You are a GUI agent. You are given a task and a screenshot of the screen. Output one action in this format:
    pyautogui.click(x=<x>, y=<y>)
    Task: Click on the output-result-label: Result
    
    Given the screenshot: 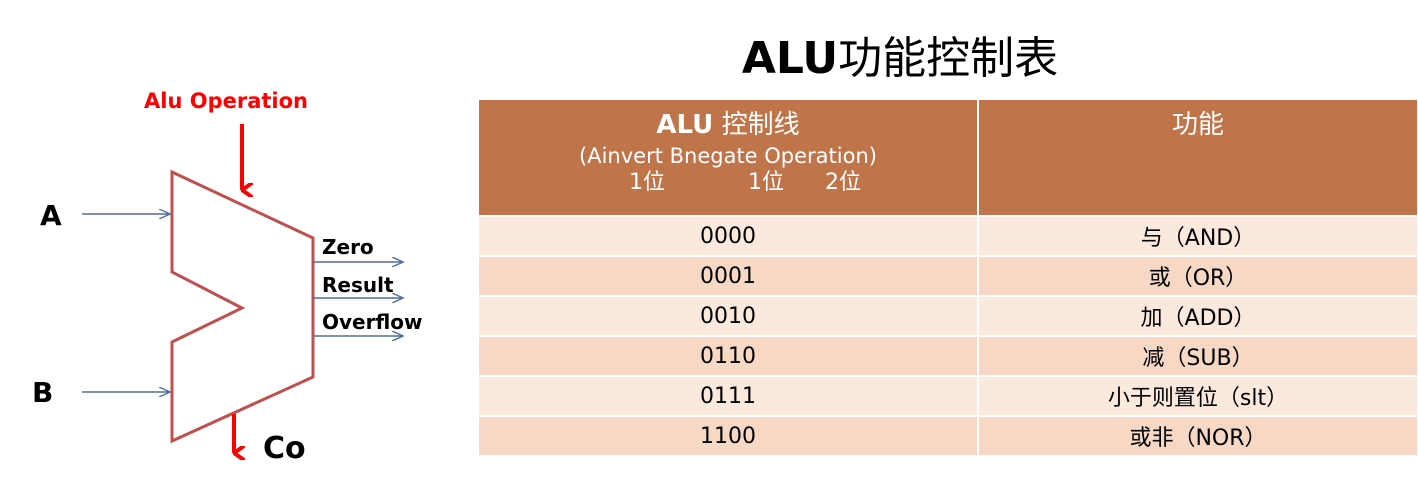 What is the action you would take?
    pyautogui.click(x=358, y=285)
    